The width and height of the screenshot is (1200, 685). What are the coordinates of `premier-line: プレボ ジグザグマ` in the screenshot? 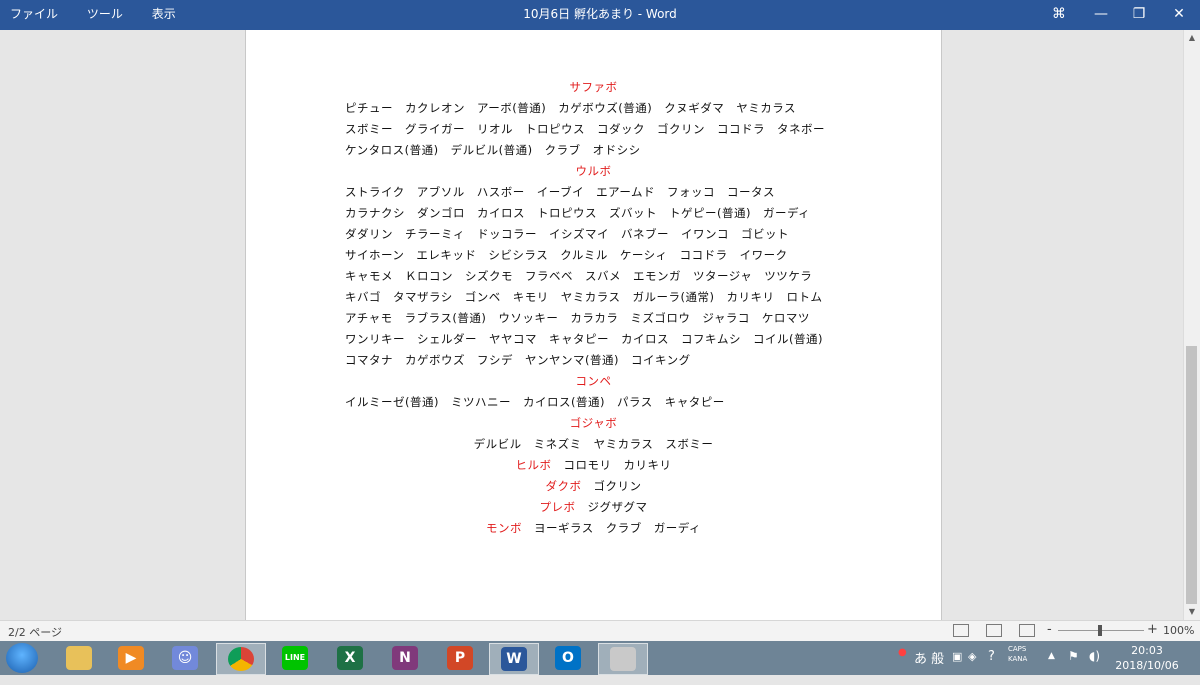 It's located at (593, 507).